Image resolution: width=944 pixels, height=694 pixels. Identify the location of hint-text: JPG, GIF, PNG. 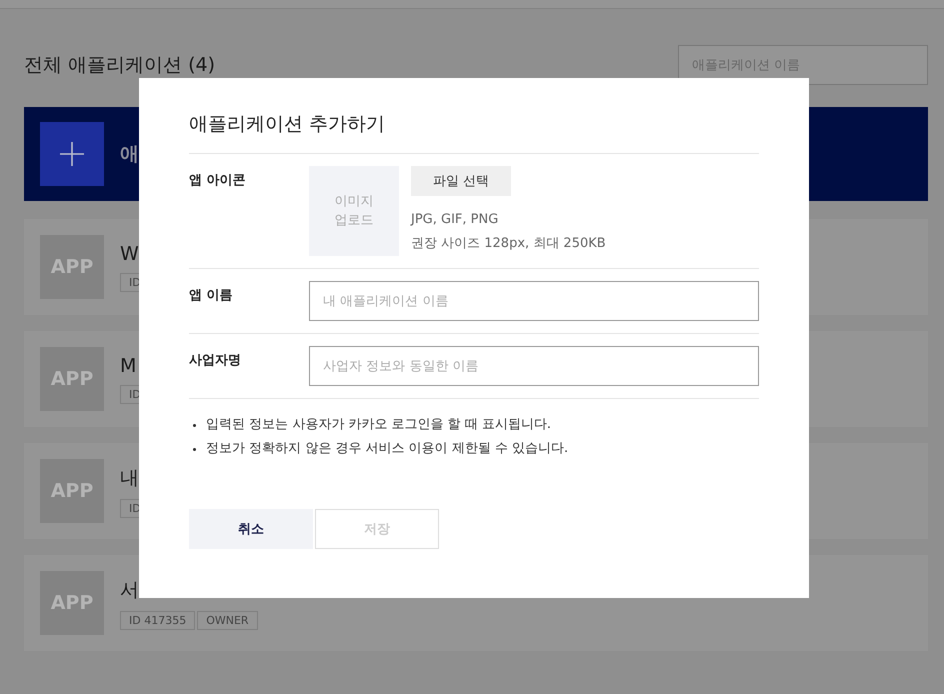
(455, 220).